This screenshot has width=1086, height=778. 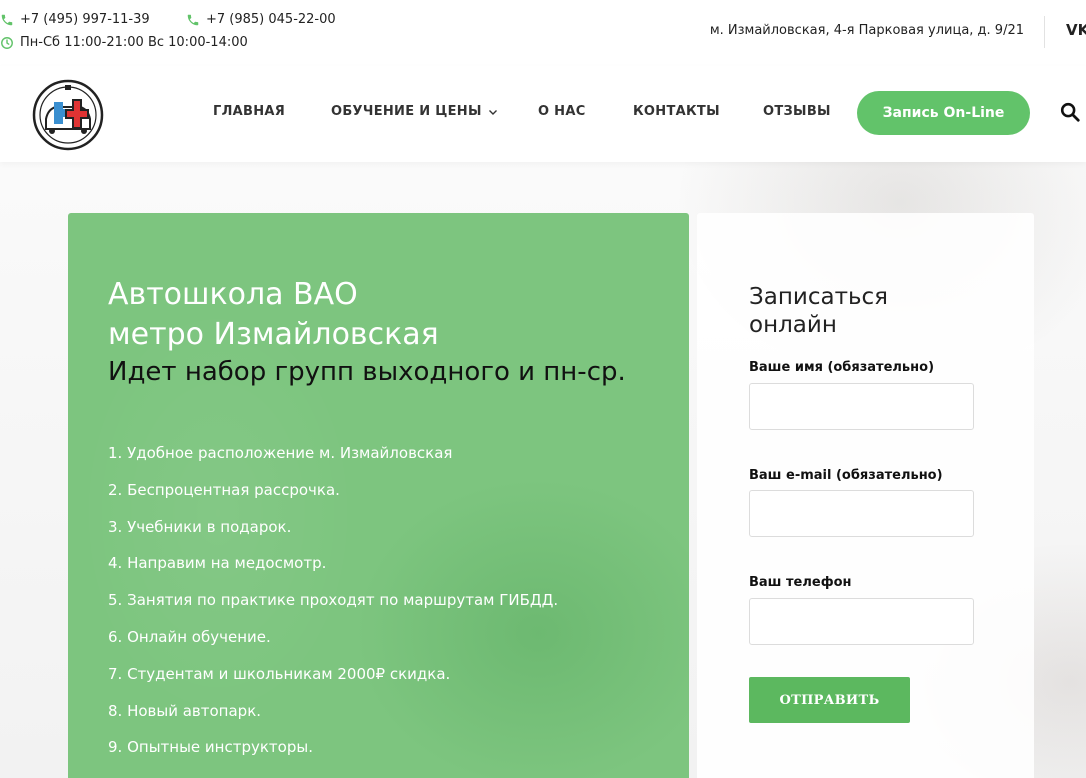 I want to click on list-item: 2. Беспроцентная рассрочка., so click(x=224, y=489).